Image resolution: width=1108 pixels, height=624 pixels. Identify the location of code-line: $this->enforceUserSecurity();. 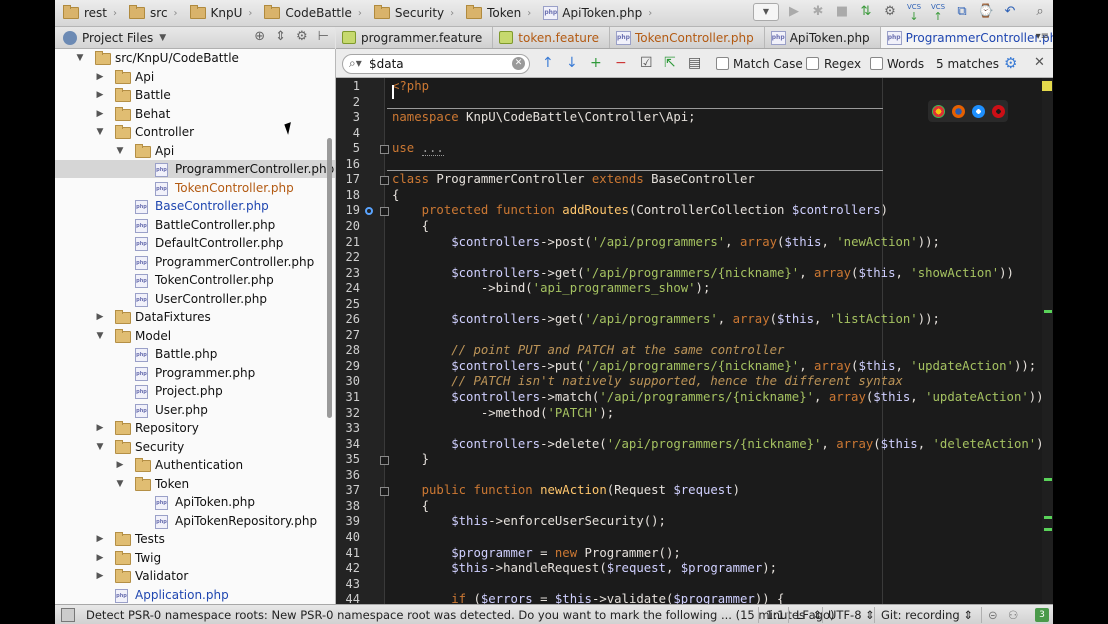
(529, 521).